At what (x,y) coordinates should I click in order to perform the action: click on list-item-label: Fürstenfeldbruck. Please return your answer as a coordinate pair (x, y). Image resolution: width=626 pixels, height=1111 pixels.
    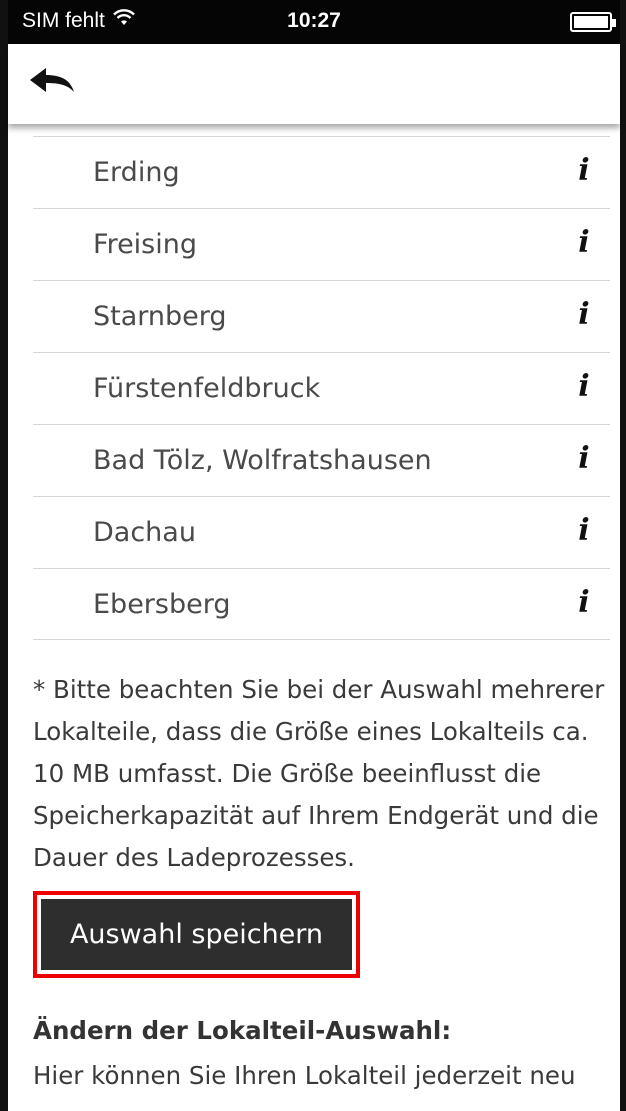
    Looking at the image, I should click on (207, 388).